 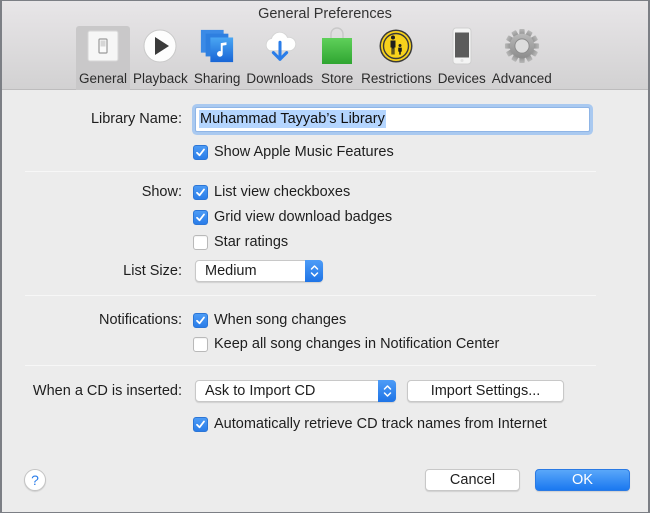 I want to click on help-icon: ?, so click(x=35, y=480).